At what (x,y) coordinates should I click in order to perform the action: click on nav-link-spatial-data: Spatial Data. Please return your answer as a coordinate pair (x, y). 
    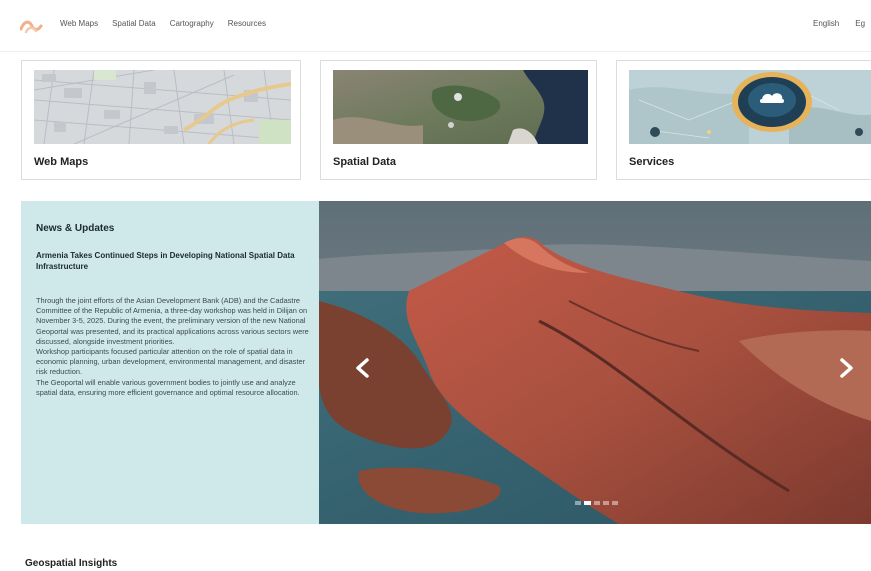
    Looking at the image, I should click on (134, 23).